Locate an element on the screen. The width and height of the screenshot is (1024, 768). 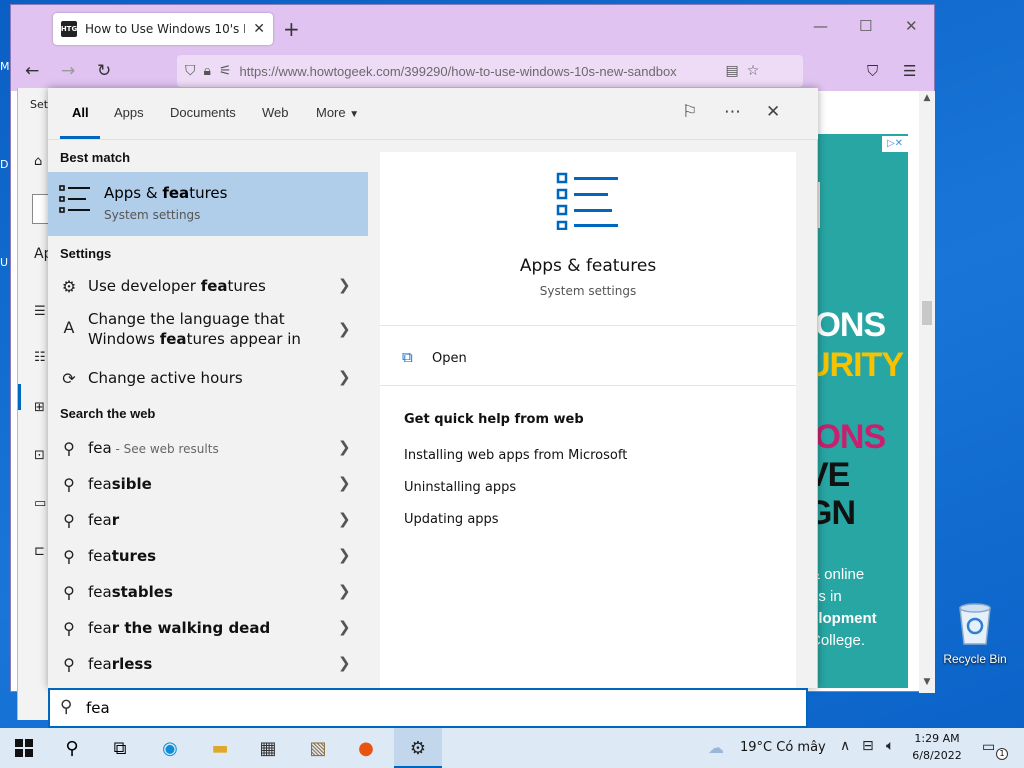
task-view-icon: ⧉ is located at coordinates (120, 748).